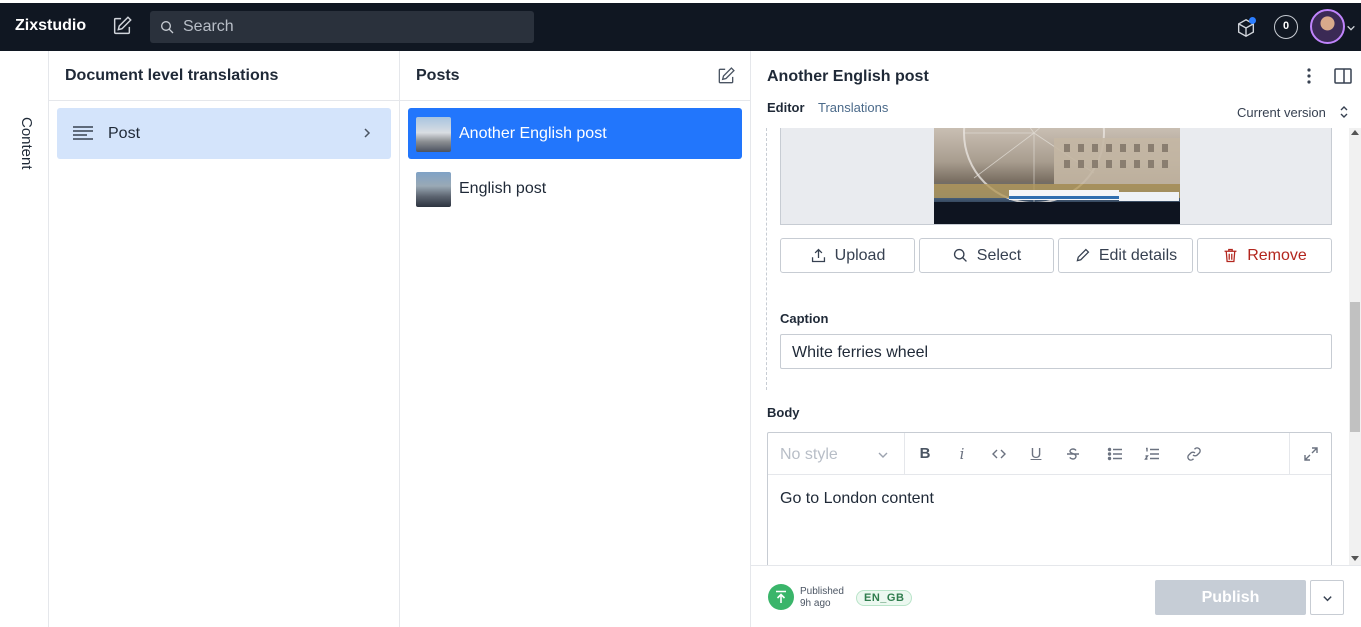 The image size is (1361, 627). I want to click on remove-button: Remove, so click(1264, 255).